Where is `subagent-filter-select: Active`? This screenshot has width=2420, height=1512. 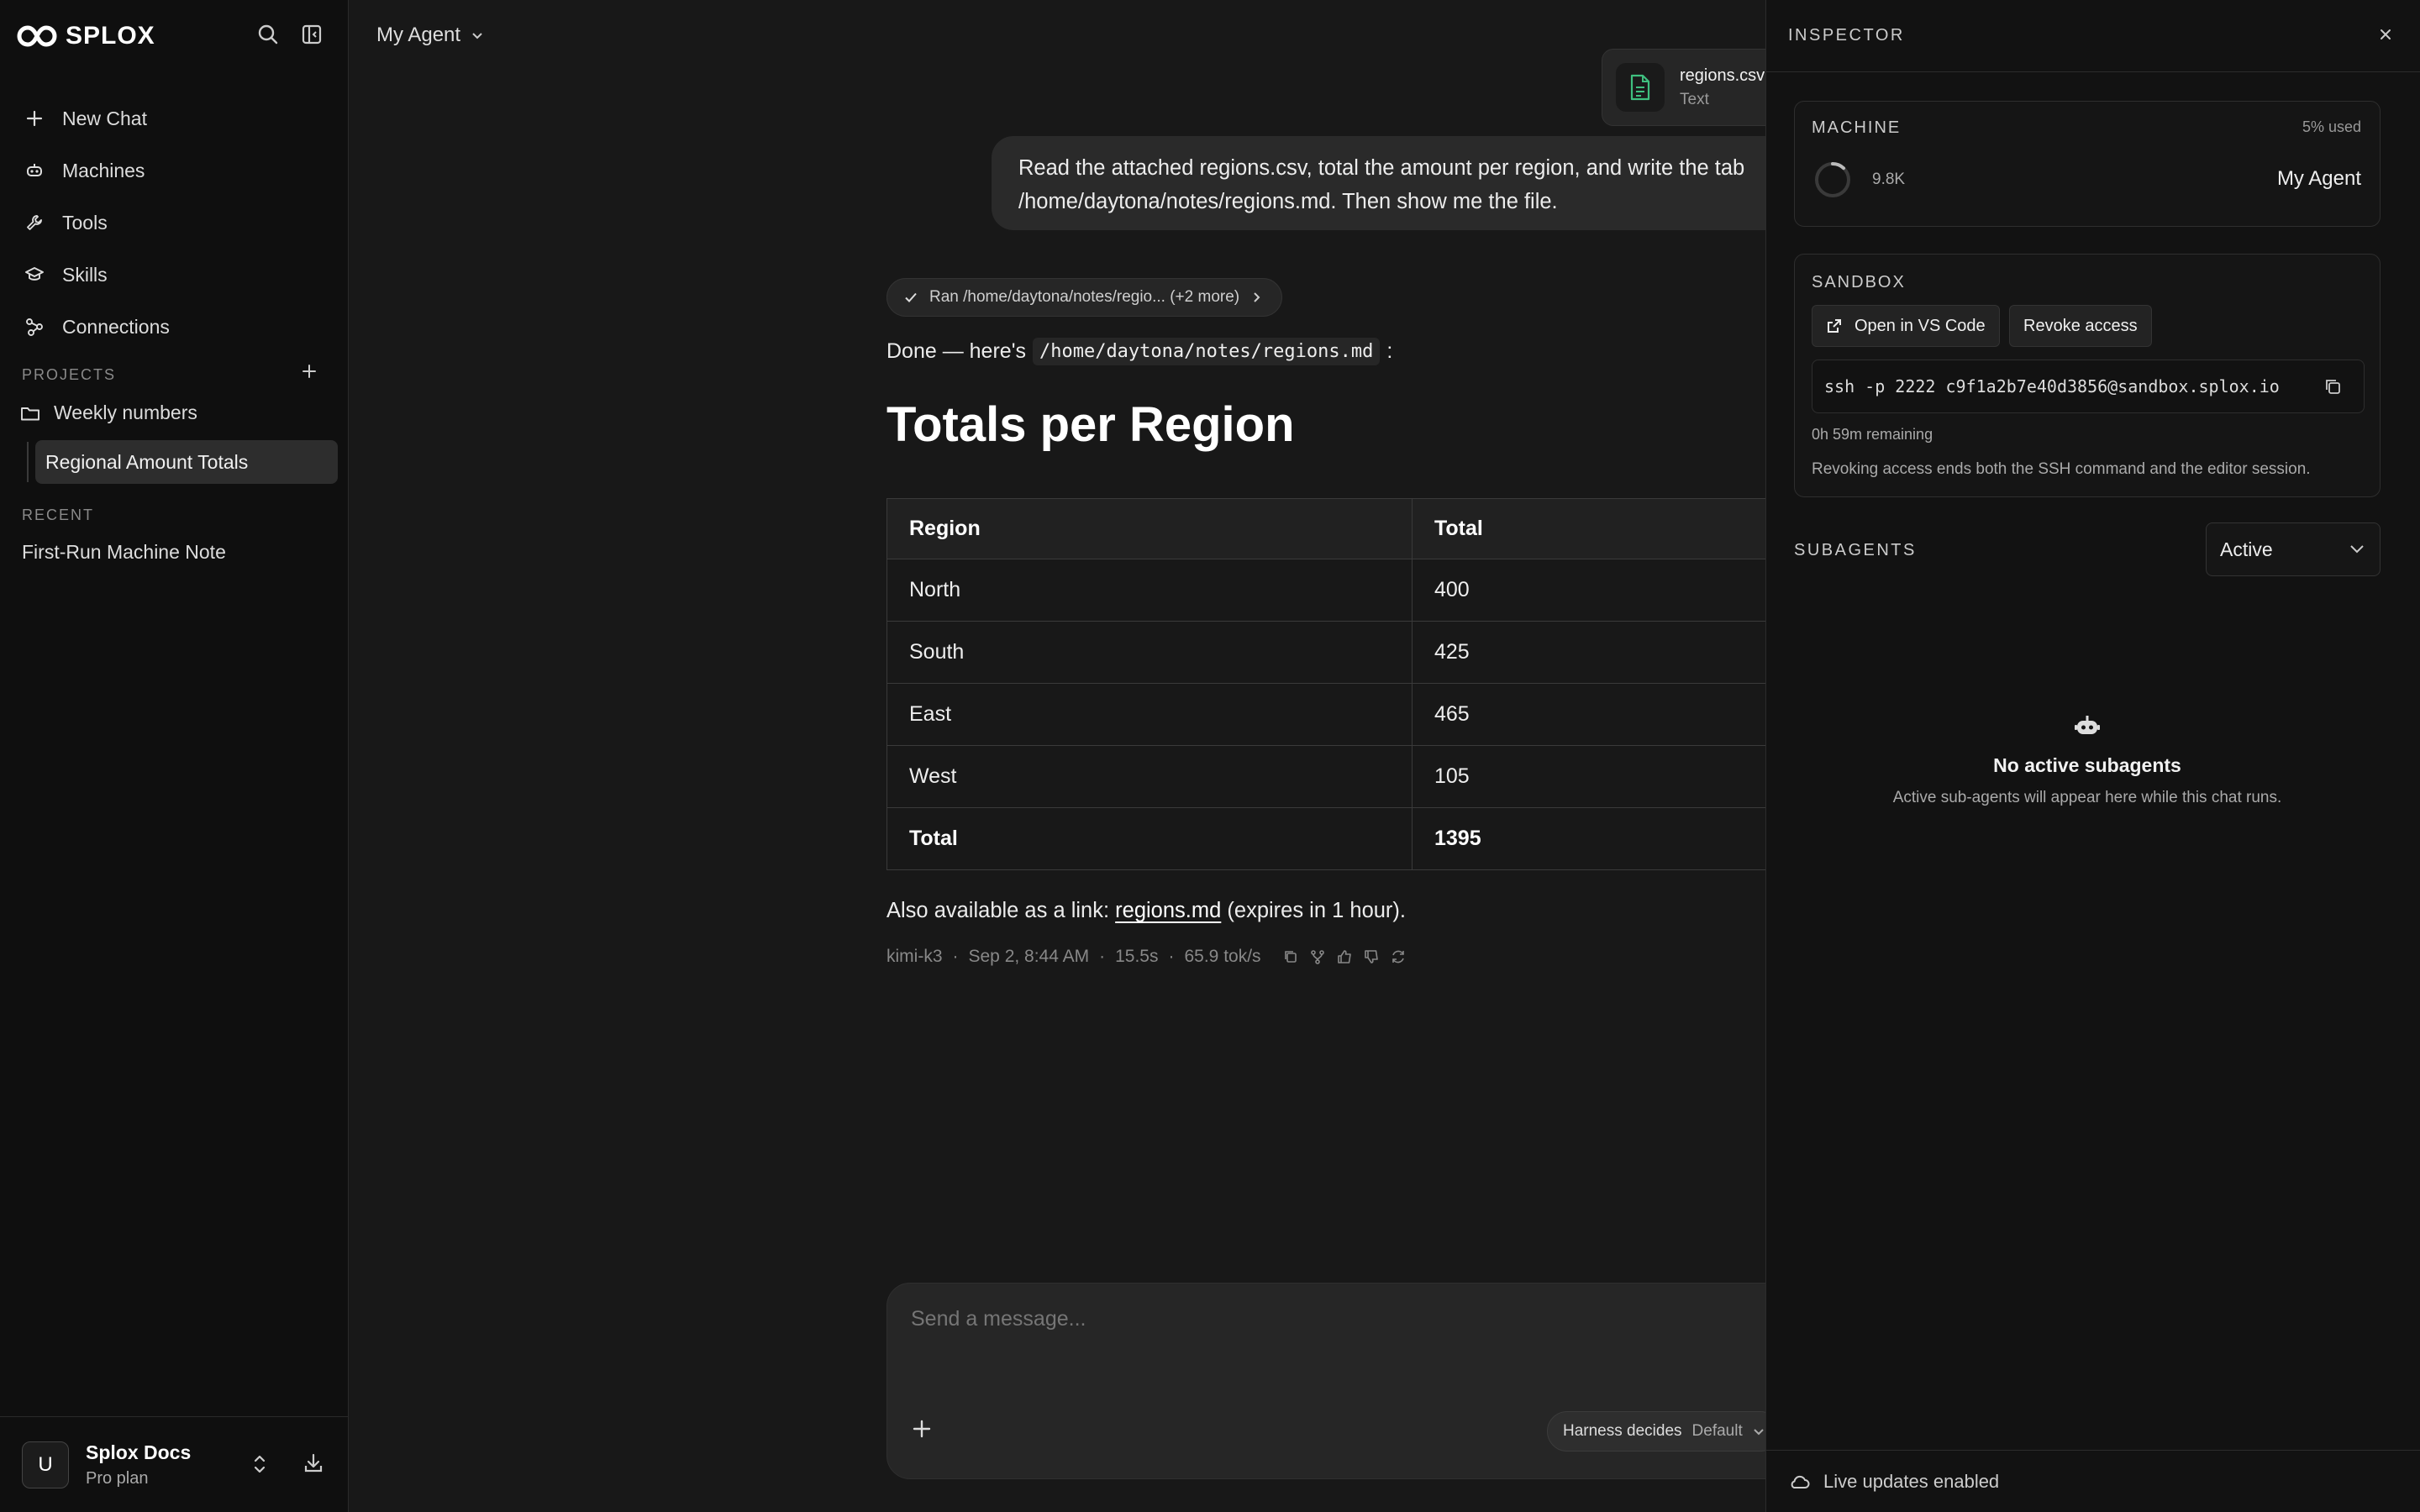 subagent-filter-select: Active is located at coordinates (2293, 549).